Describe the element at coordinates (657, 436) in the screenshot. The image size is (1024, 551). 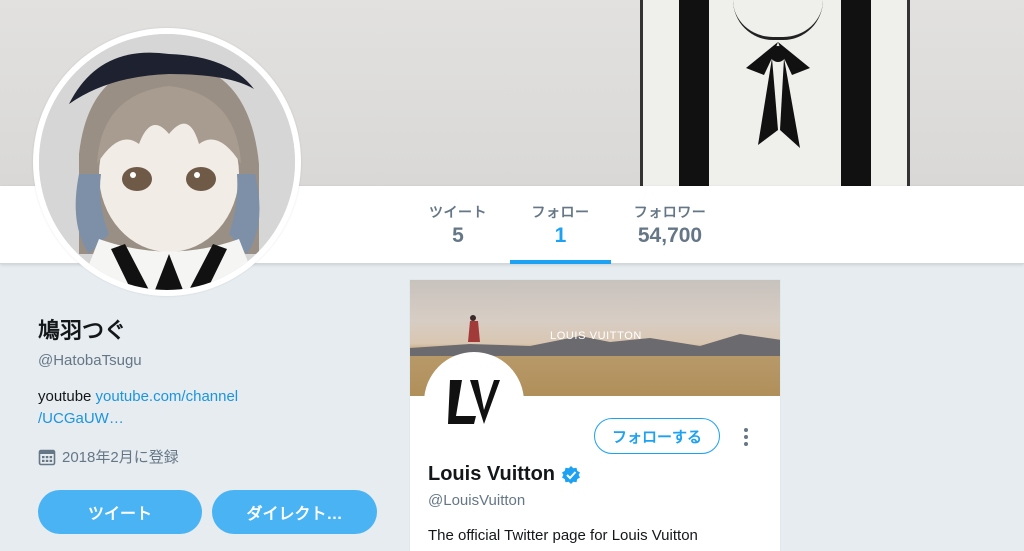
I see `follow-button: フォローする` at that location.